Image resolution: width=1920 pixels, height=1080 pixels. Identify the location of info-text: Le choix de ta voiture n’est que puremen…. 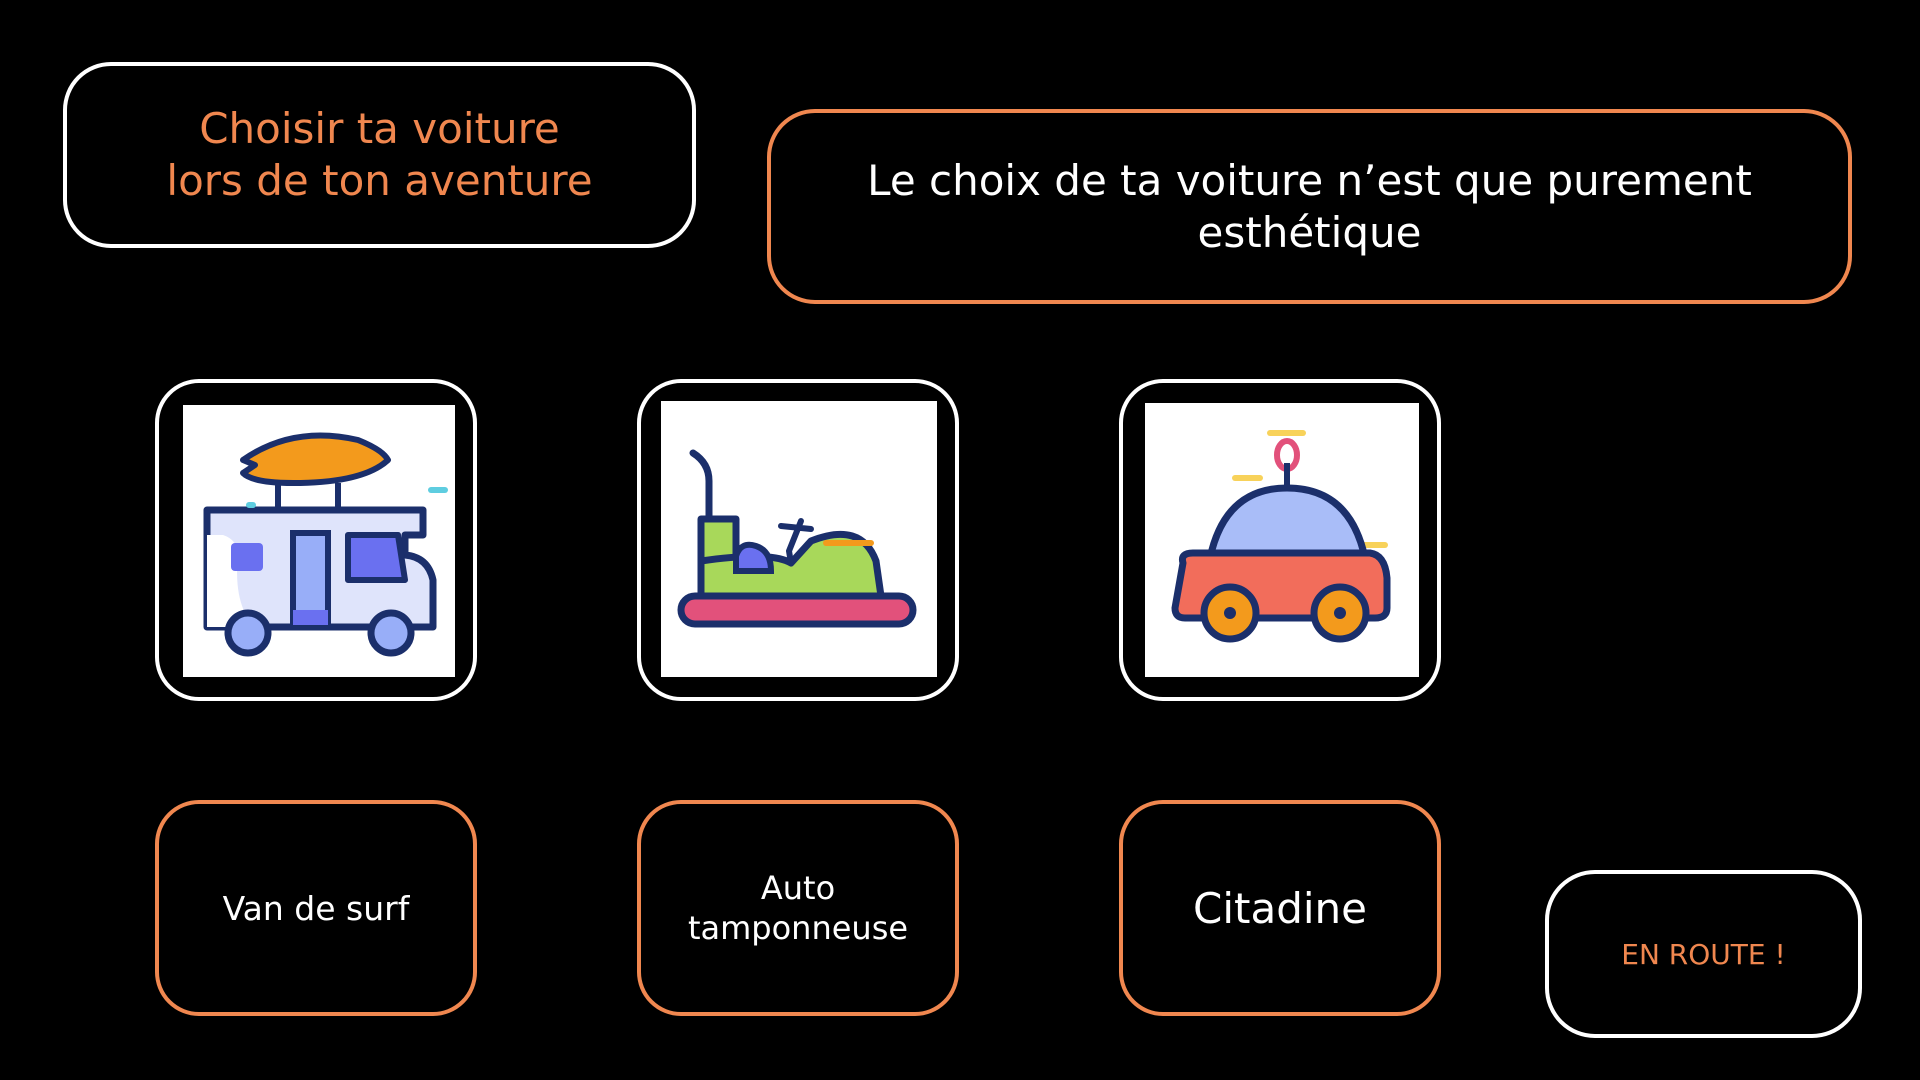
(1309, 207).